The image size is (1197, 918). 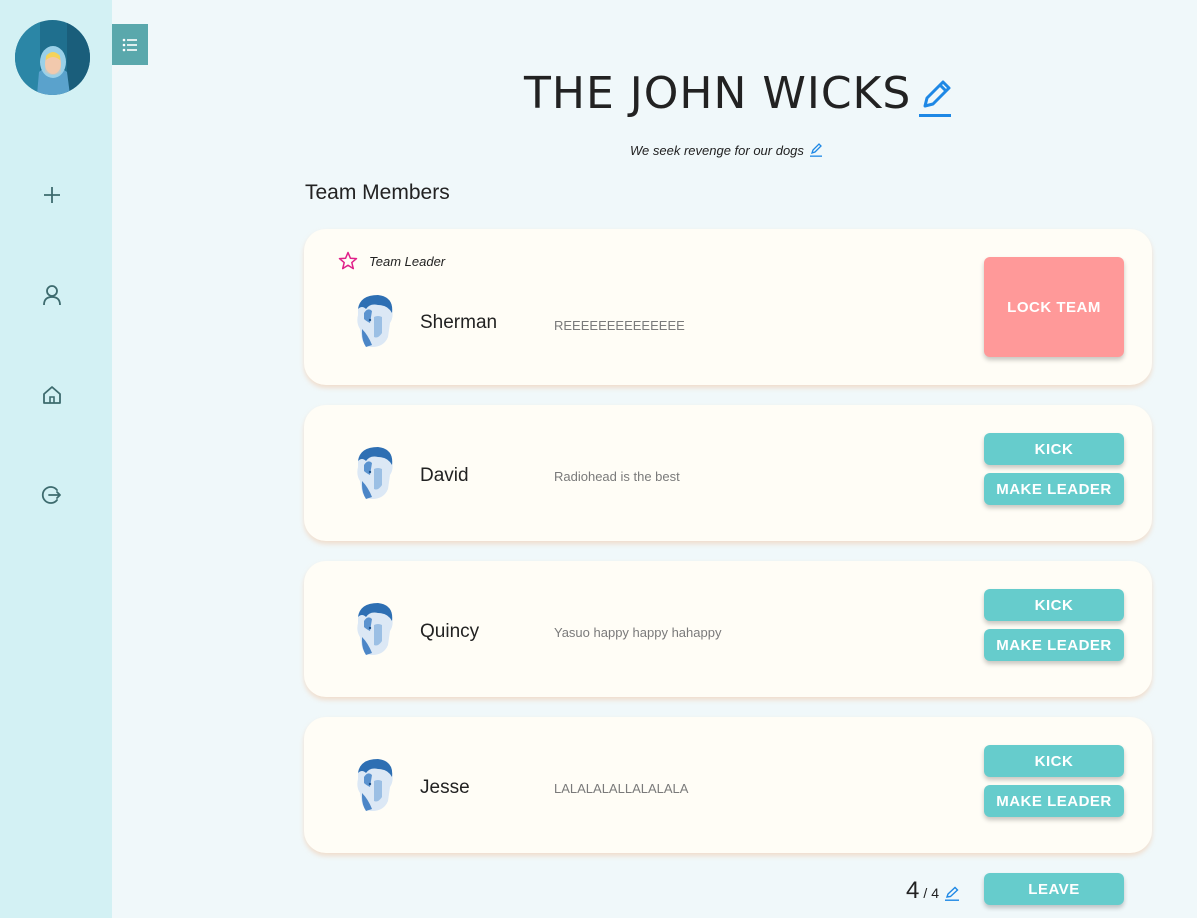 What do you see at coordinates (619, 325) in the screenshot?
I see `member-motto: REEEEEEEEEEEEEE` at bounding box center [619, 325].